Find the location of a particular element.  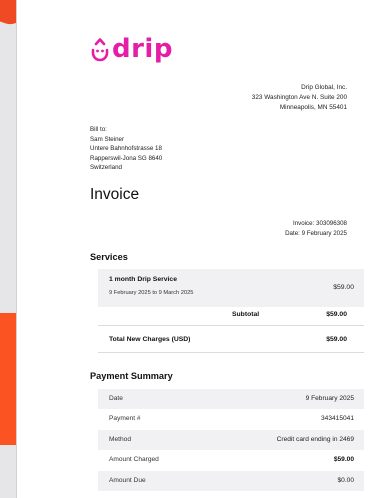

invoice-number: Invoice: 303096308 is located at coordinates (319, 223).